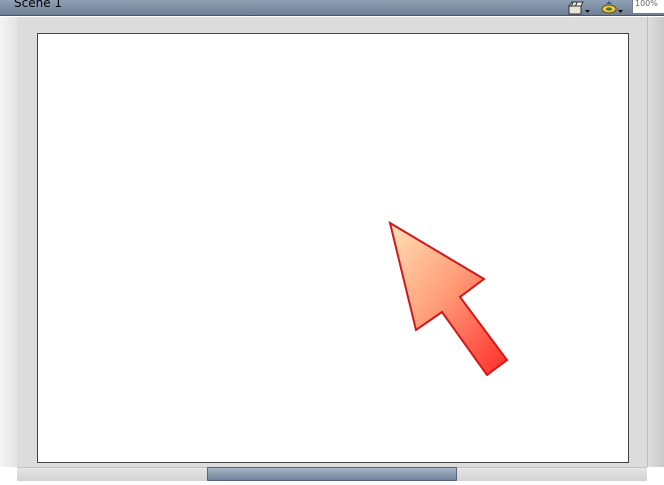 This screenshot has width=664, height=485. Describe the element at coordinates (332, 474) in the screenshot. I see `scrollbar-thumb` at that location.